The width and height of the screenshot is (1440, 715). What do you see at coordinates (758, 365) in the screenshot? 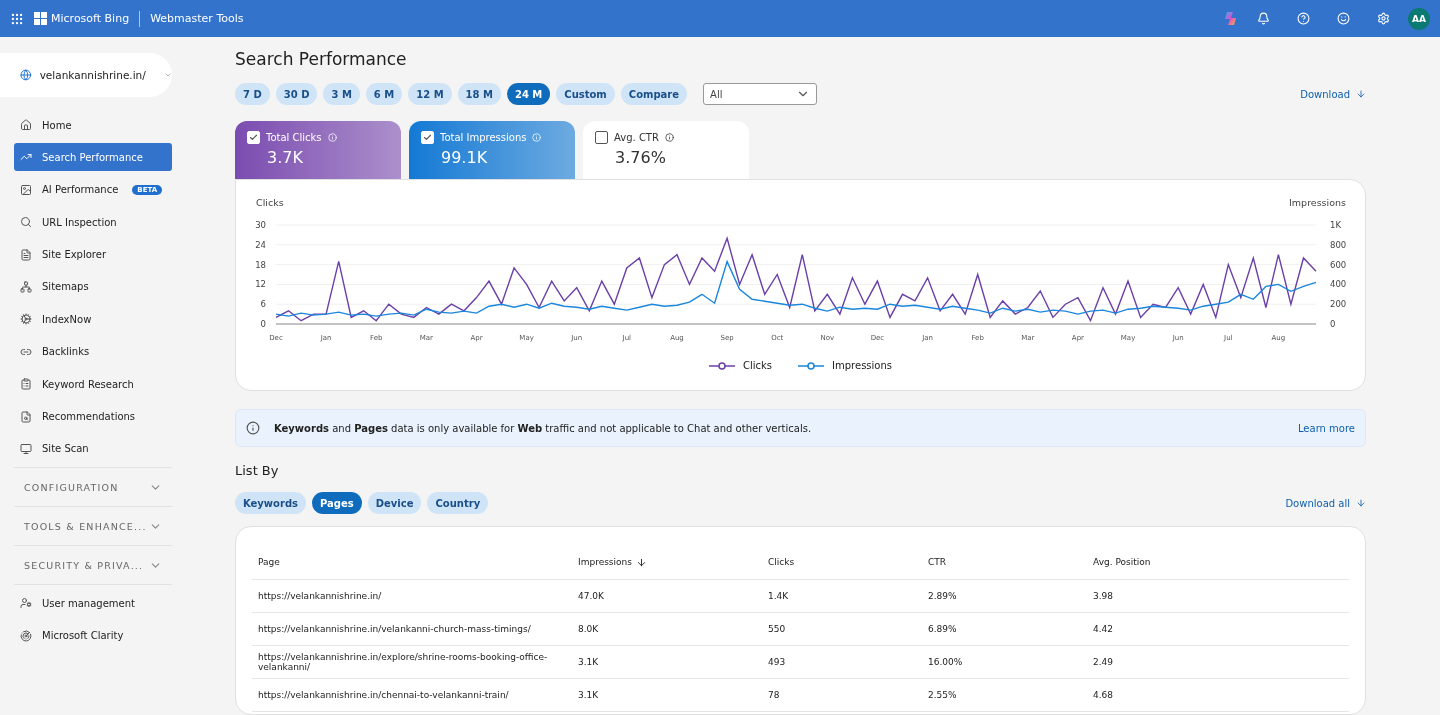
I see `legend-label: Clicks` at bounding box center [758, 365].